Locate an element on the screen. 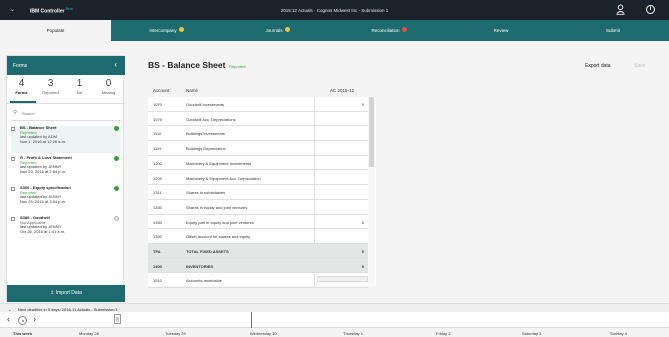 This screenshot has width=669, height=337. stat-label: NA is located at coordinates (79, 92).